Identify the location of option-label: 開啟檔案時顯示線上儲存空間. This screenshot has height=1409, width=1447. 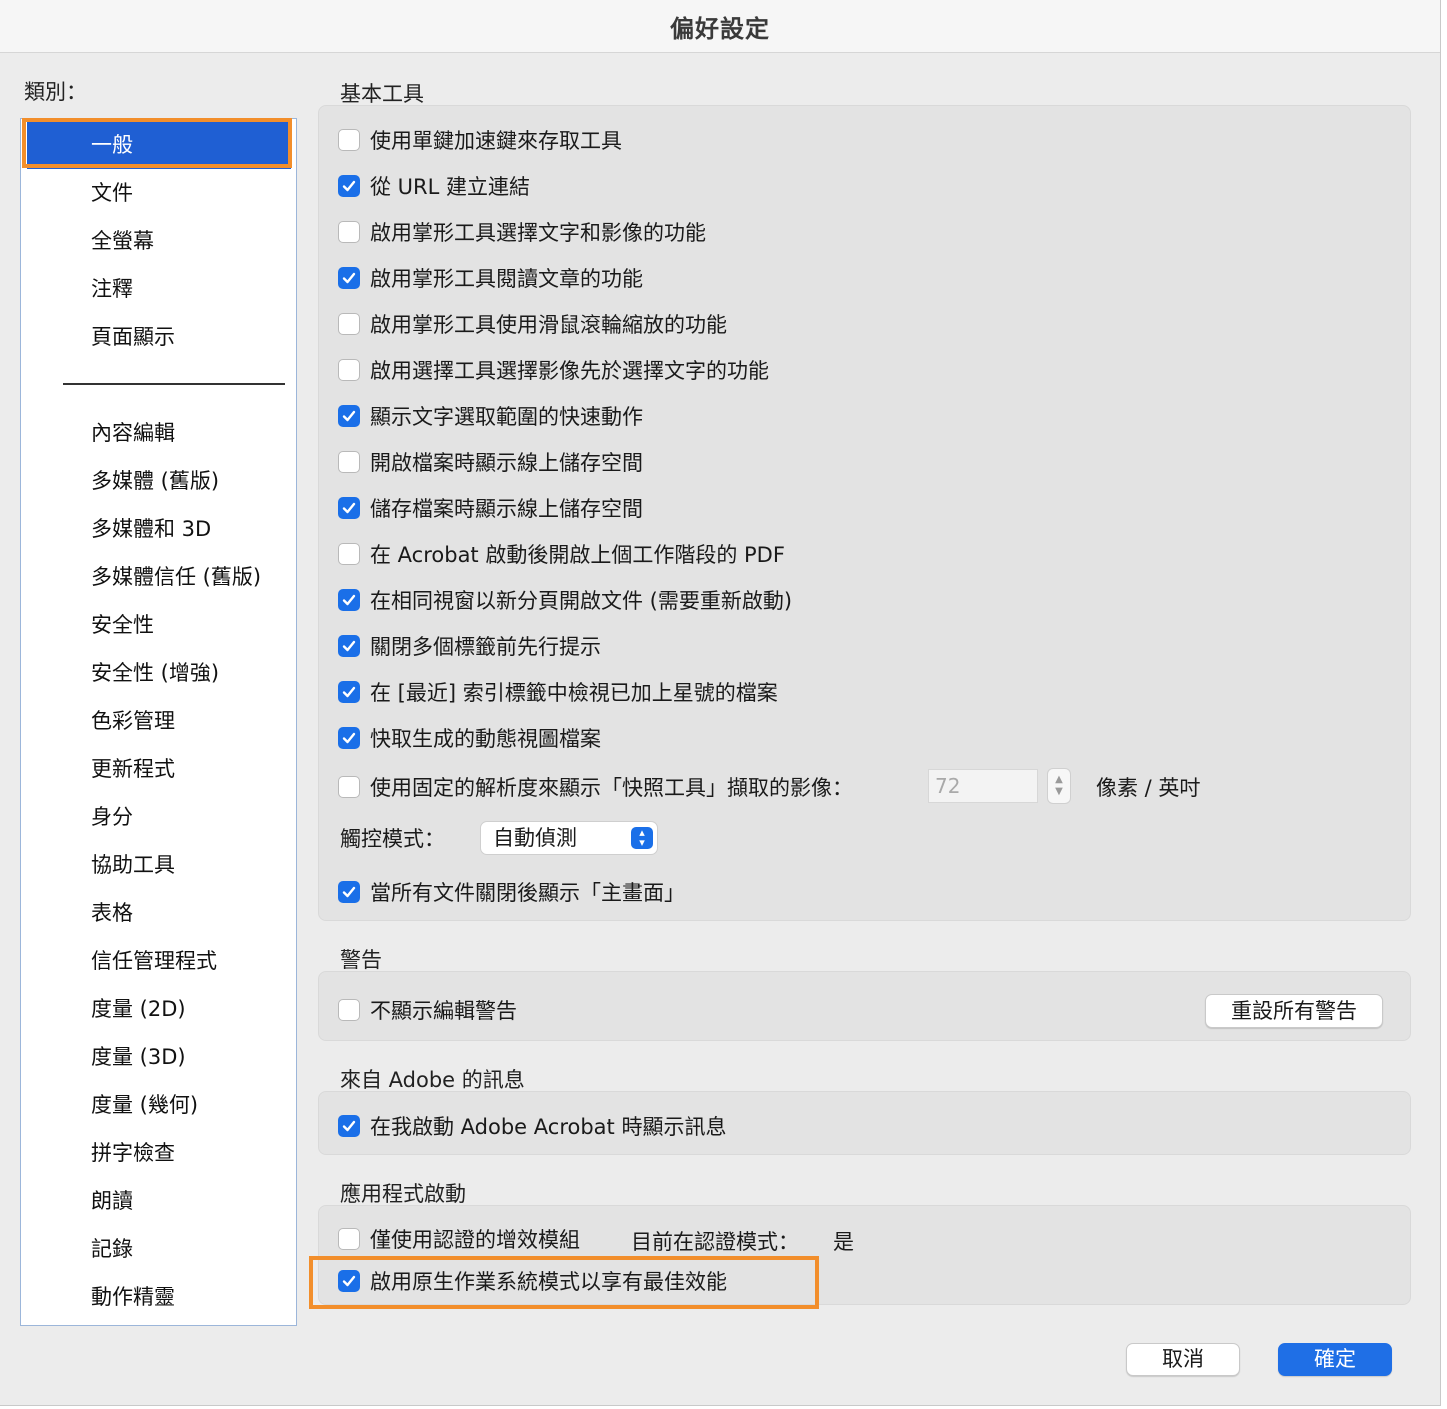
(506, 463).